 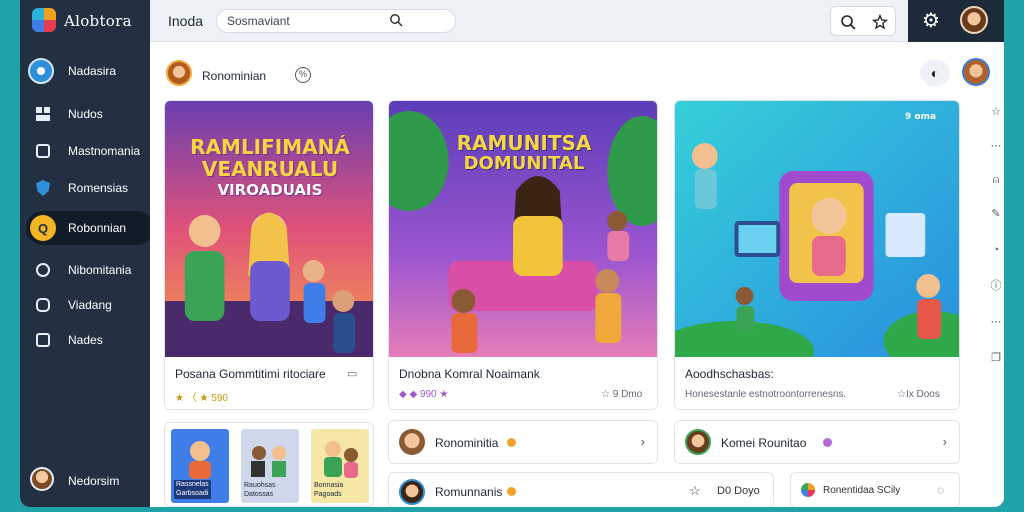 I want to click on list-item-label: Ronominitia, so click(x=467, y=443).